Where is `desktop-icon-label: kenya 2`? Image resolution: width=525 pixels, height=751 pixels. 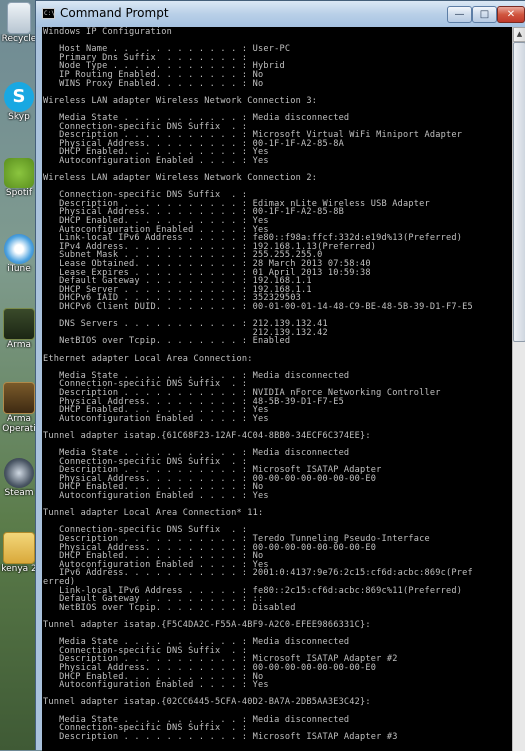
desktop-icon-label: kenya 2 is located at coordinates (19, 569).